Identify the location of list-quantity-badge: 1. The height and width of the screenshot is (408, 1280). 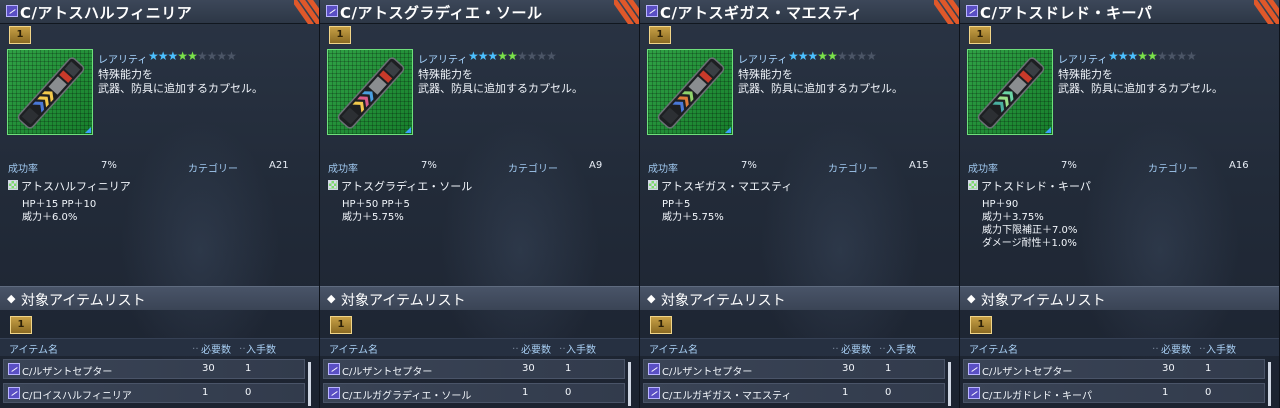
(661, 325).